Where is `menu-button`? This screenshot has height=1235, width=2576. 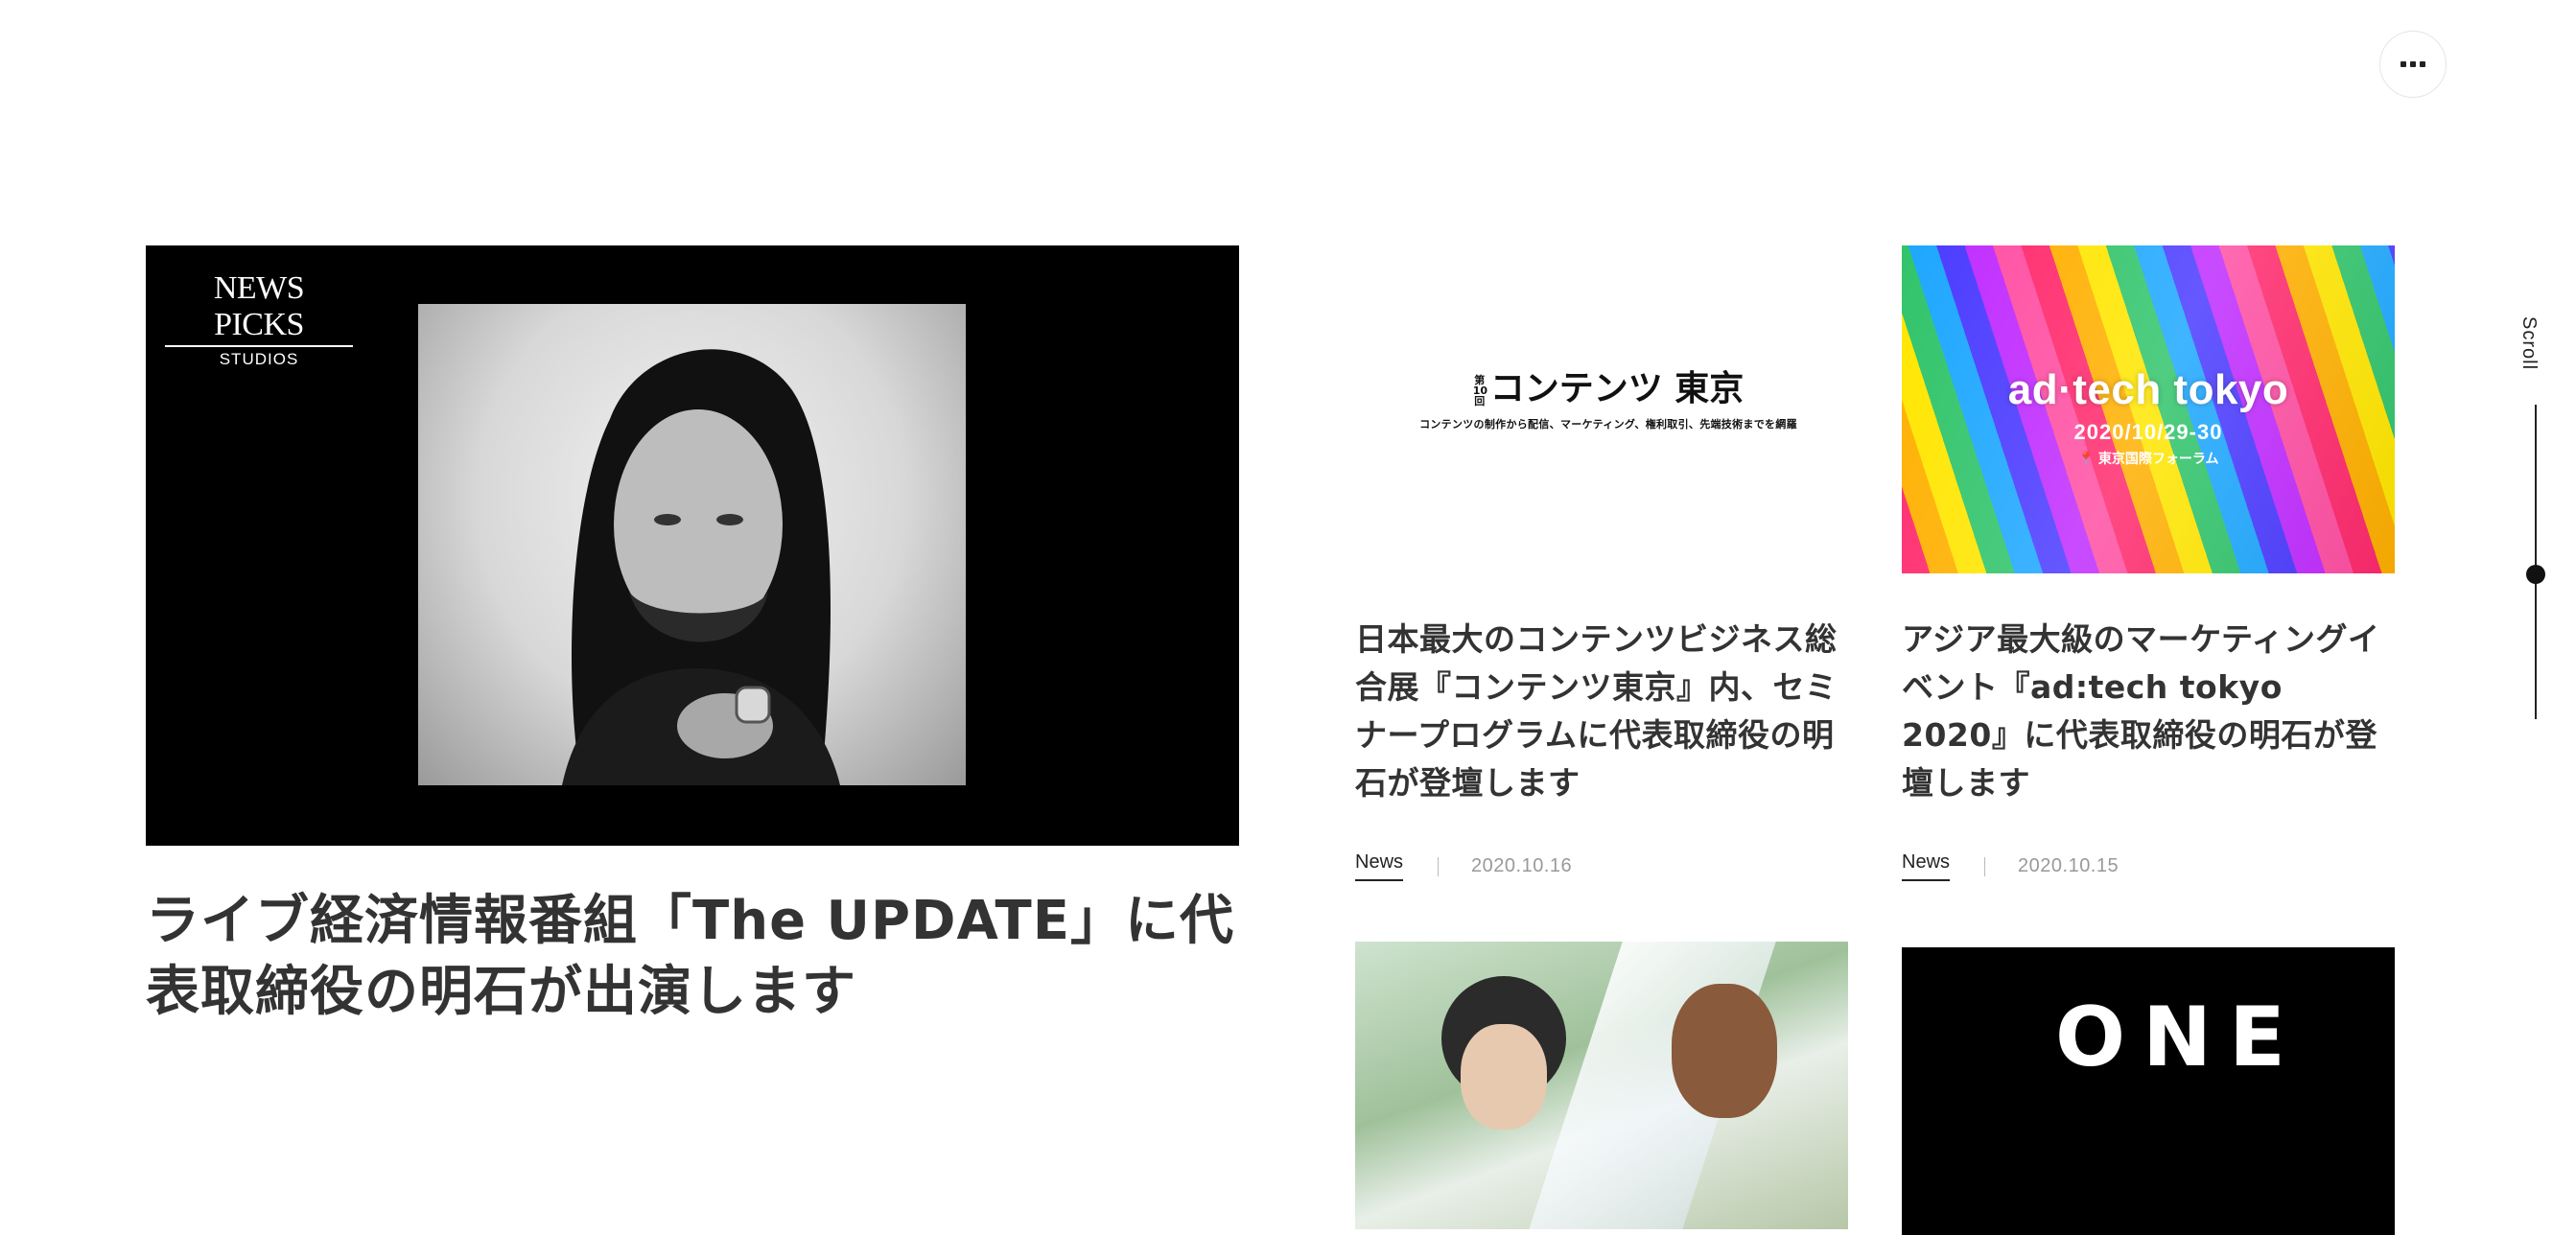
menu-button is located at coordinates (2413, 64).